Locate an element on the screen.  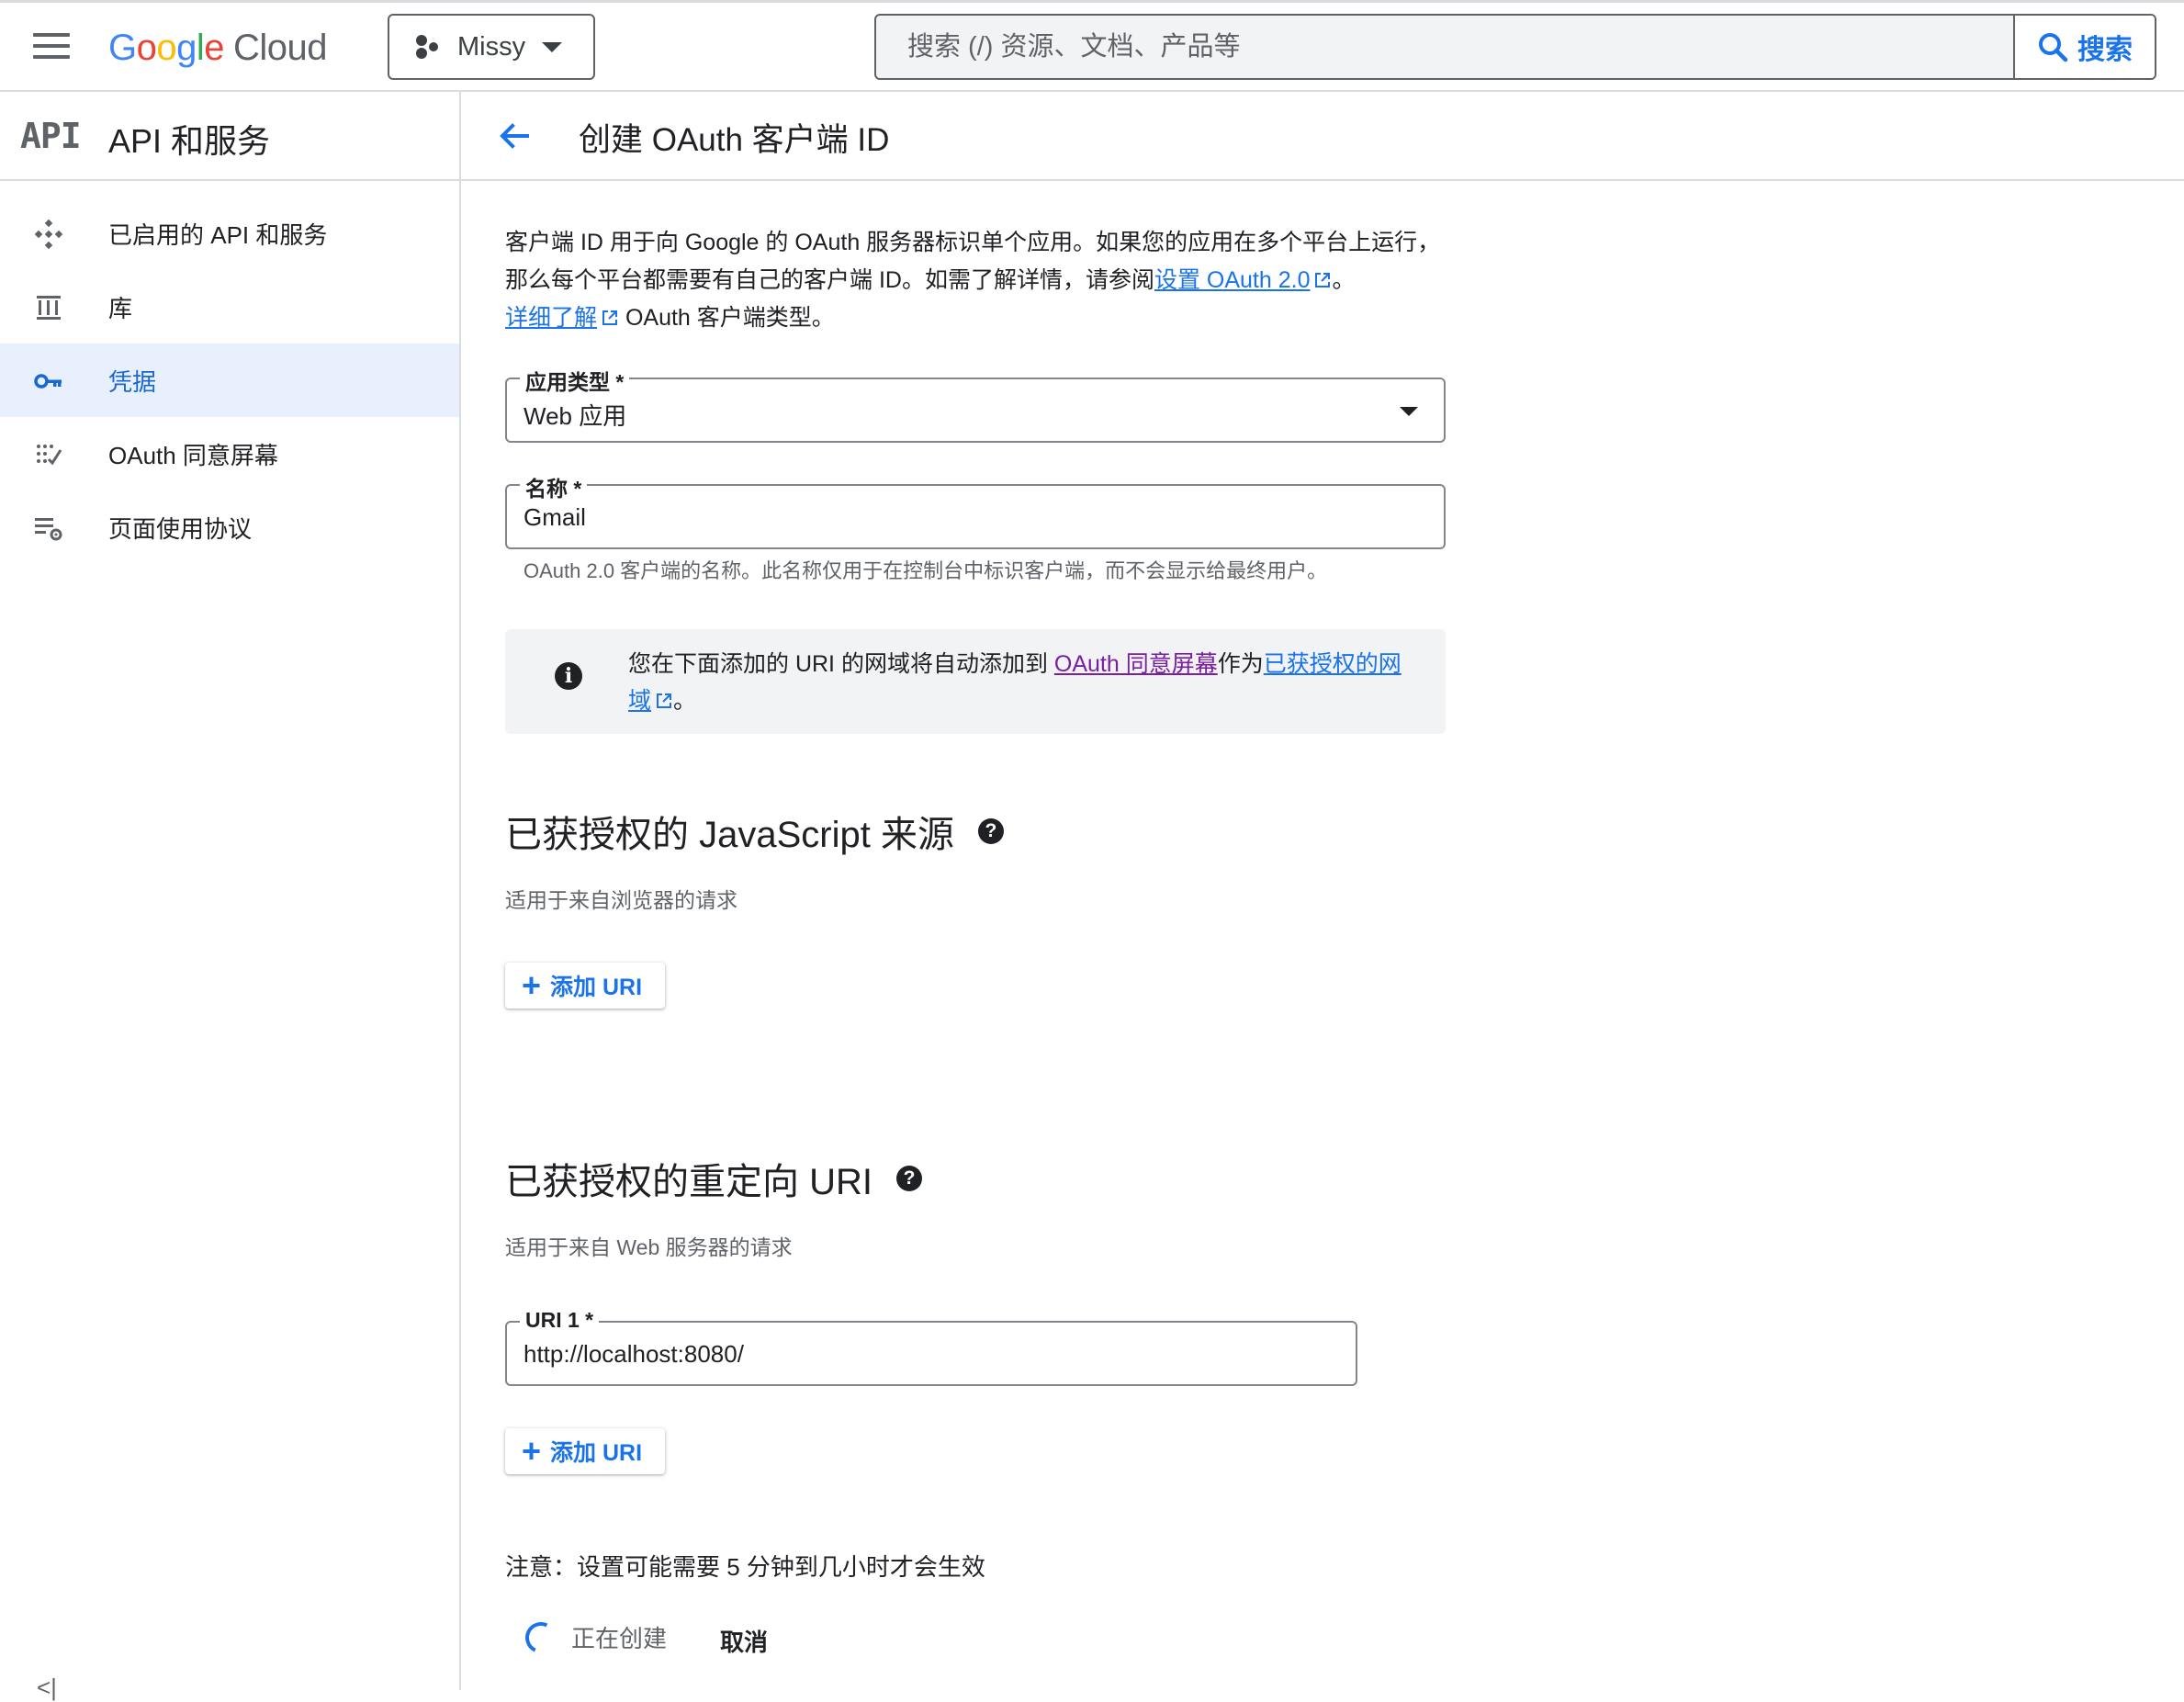
google-cloud-logo: Google Cloud is located at coordinates (218, 48).